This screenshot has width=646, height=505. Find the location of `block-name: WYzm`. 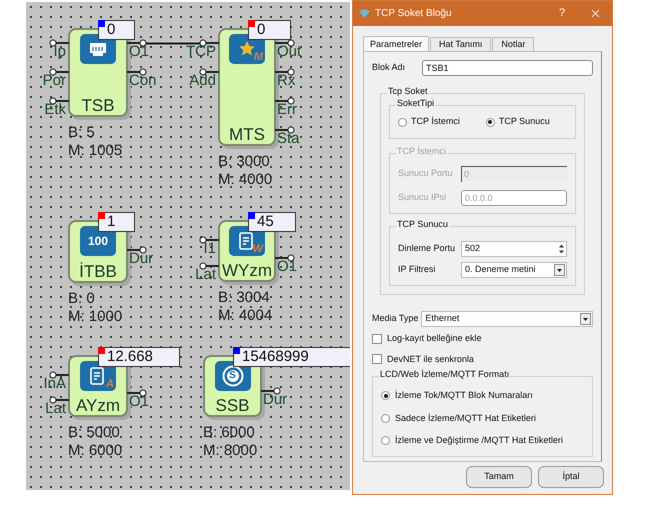

block-name: WYzm is located at coordinates (247, 271).